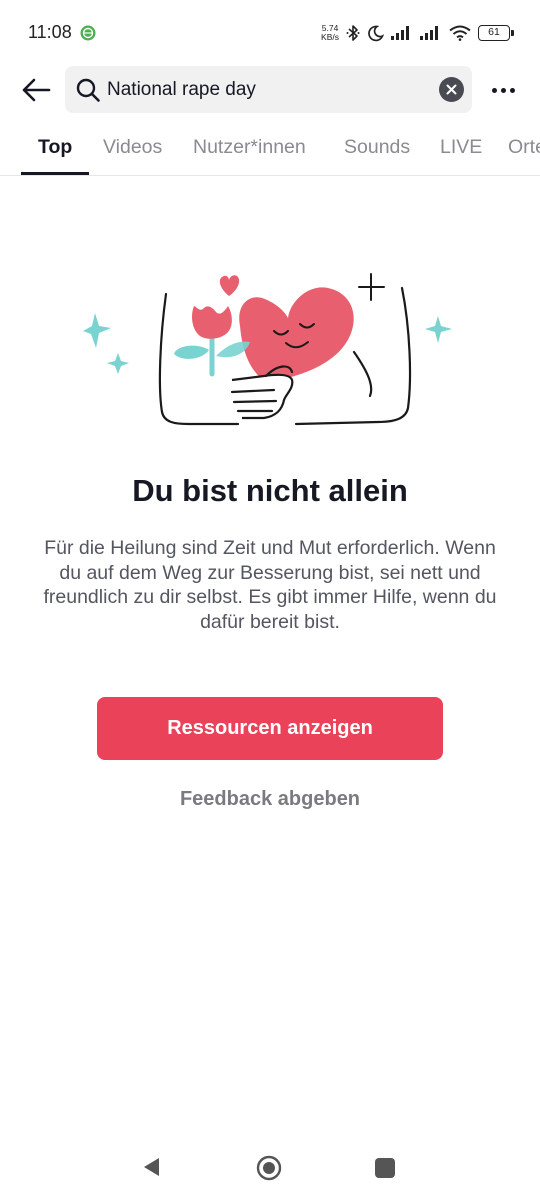  I want to click on empty-state-title: Du bist nicht allein, so click(270, 490).